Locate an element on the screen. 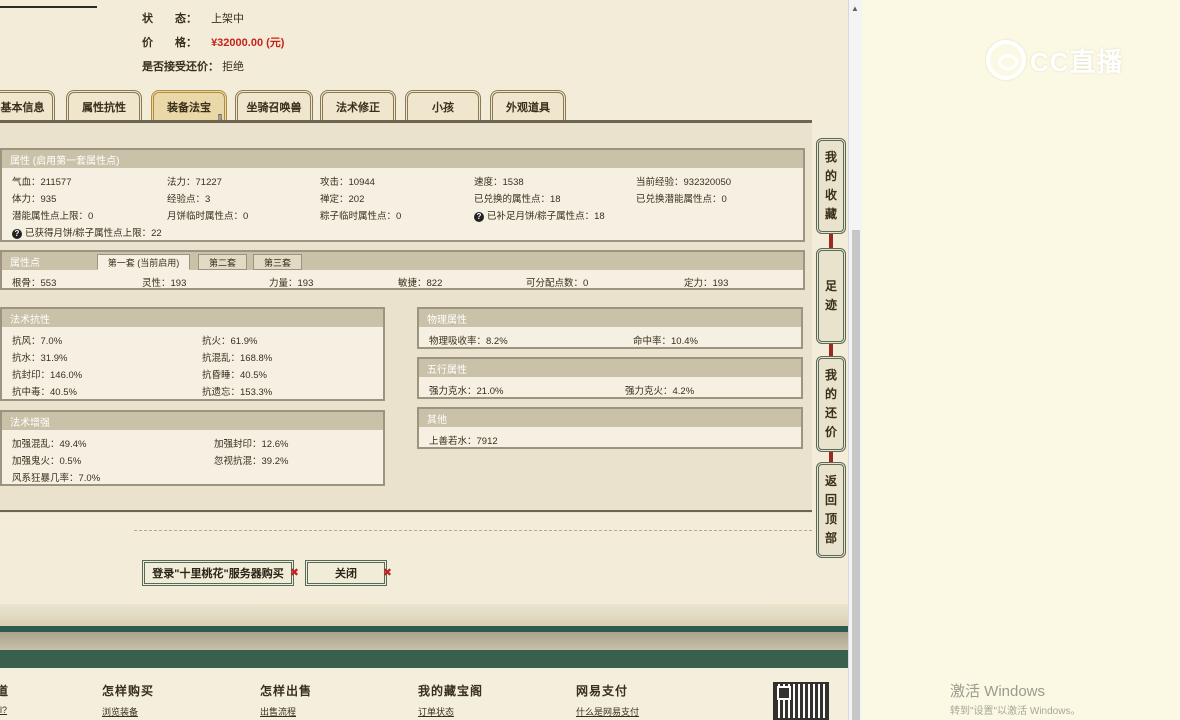 The image size is (1180, 720). my-favorites-button: 我 的 收 藏 is located at coordinates (831, 186).